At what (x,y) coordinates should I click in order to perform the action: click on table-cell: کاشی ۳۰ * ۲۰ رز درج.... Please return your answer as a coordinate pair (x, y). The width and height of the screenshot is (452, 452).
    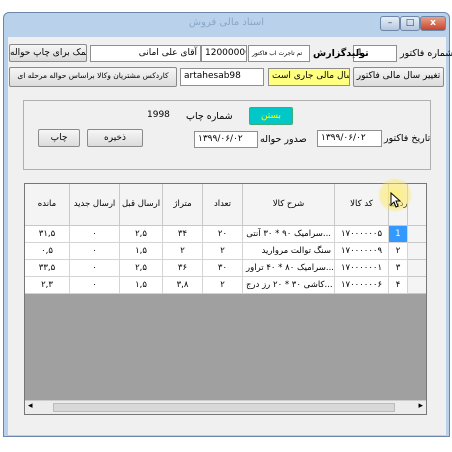
    Looking at the image, I should click on (289, 285).